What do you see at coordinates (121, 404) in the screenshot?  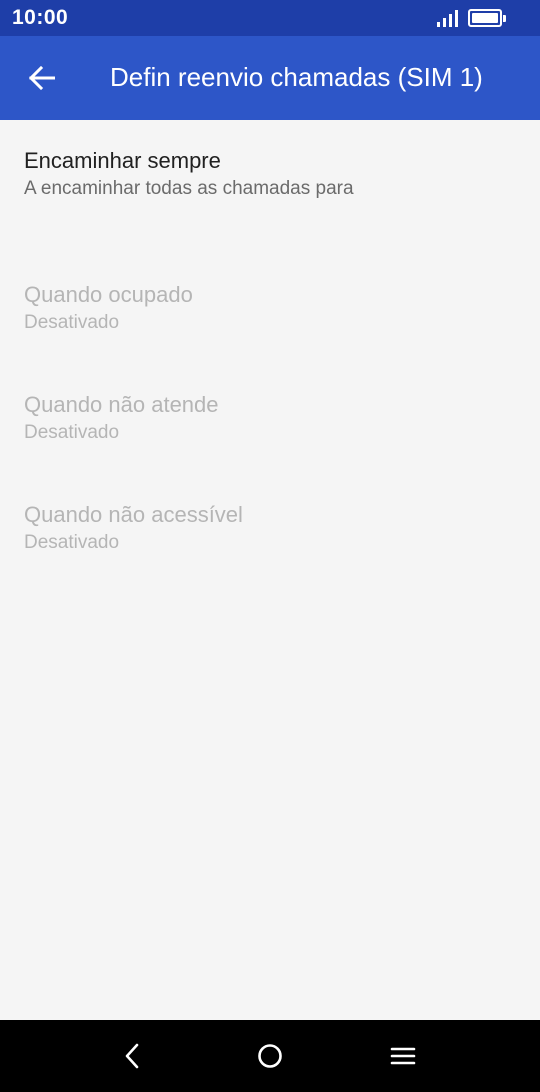 I see `pref-title: Quando não atende` at bounding box center [121, 404].